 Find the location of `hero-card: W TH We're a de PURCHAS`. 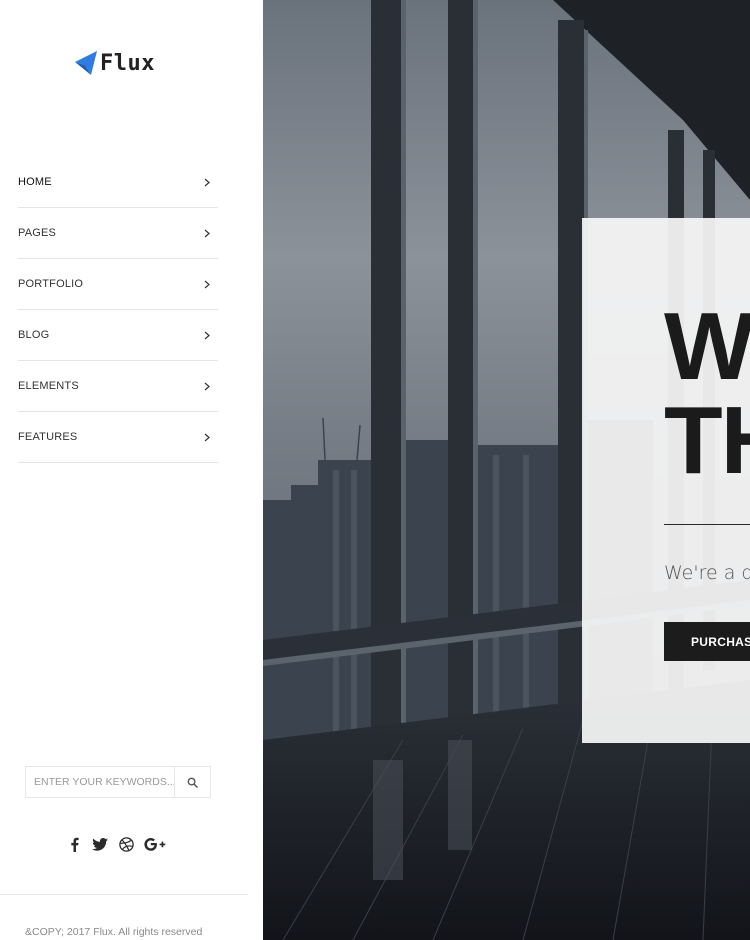

hero-card: W TH We're a de PURCHAS is located at coordinates (666, 480).